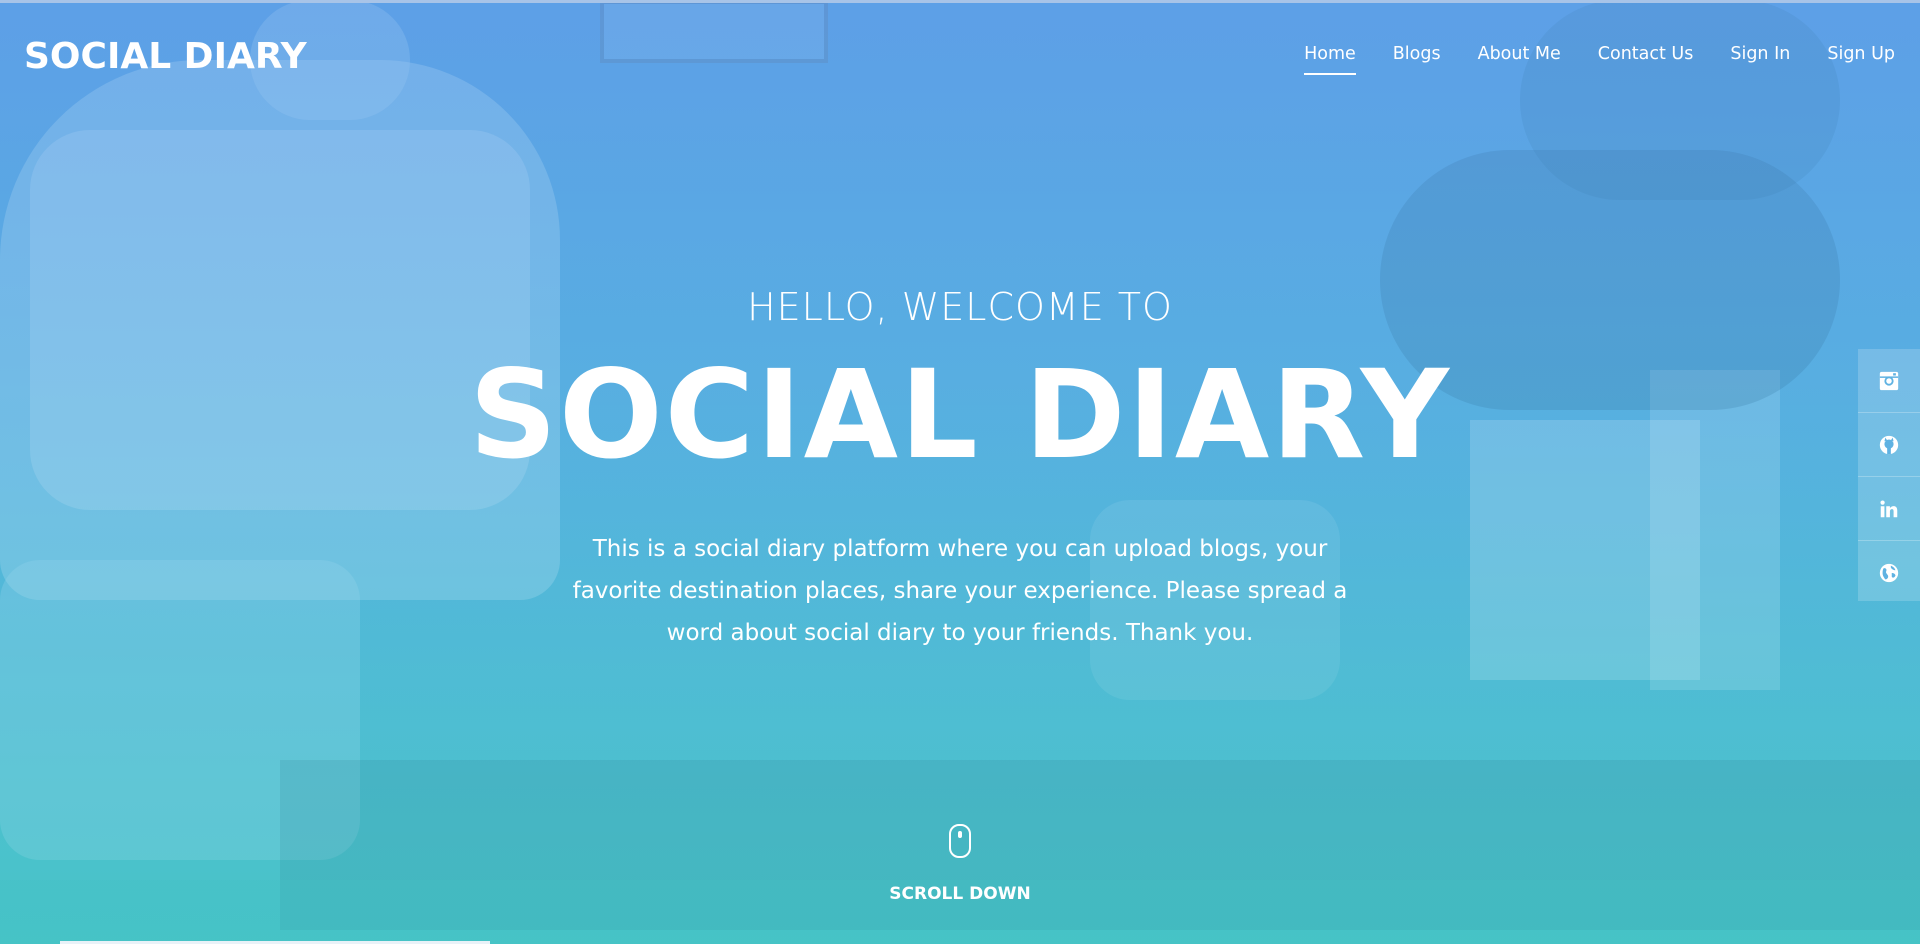 The image size is (1920, 944). I want to click on linkedin-icon, so click(1889, 508).